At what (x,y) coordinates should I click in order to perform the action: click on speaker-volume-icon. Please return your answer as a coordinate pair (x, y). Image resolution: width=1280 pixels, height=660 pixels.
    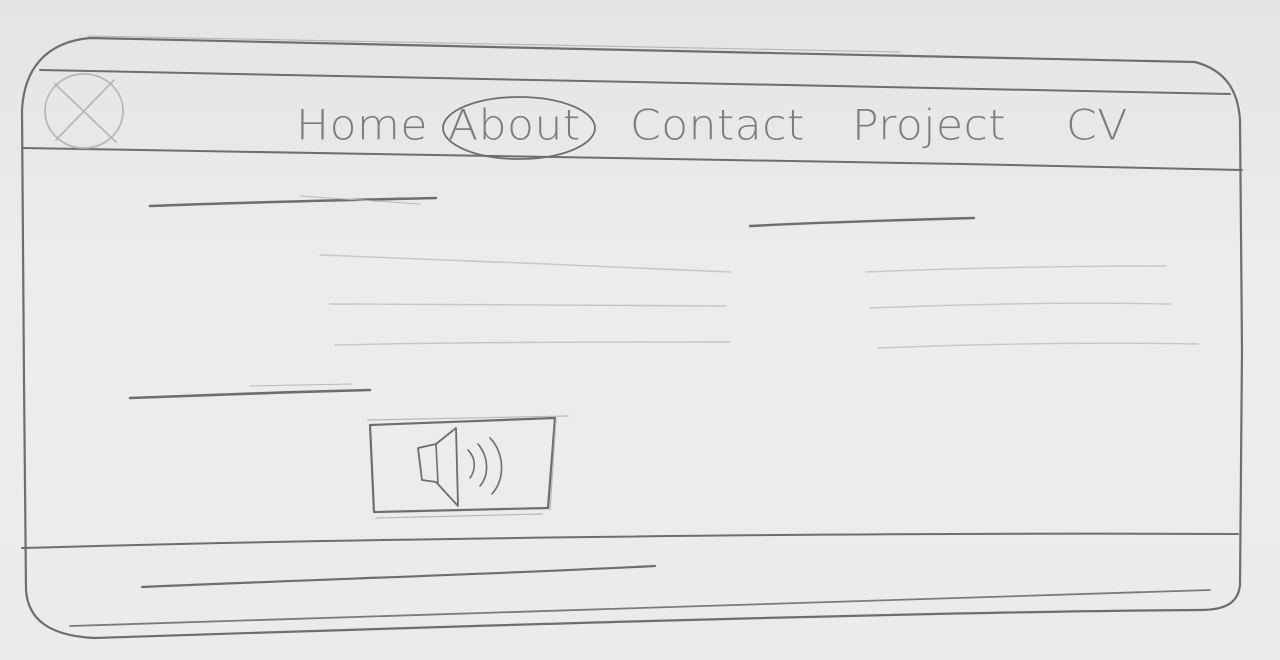
    Looking at the image, I should click on (460, 467).